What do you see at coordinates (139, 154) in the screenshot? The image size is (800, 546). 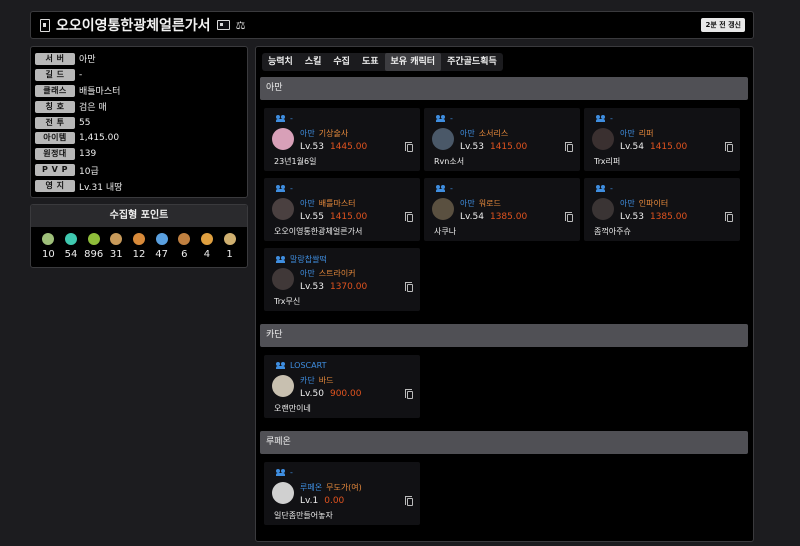 I see `info-row: 원정대 139` at bounding box center [139, 154].